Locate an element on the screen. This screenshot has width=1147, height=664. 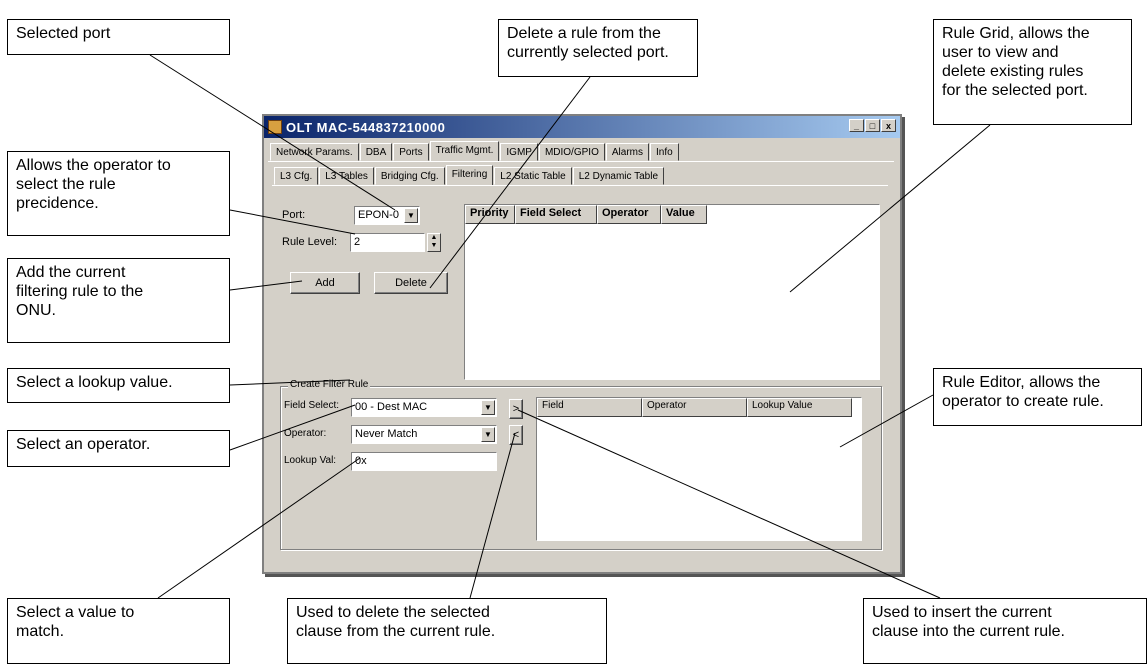
callout-value-match: Select a value to match. is located at coordinates (118, 631).